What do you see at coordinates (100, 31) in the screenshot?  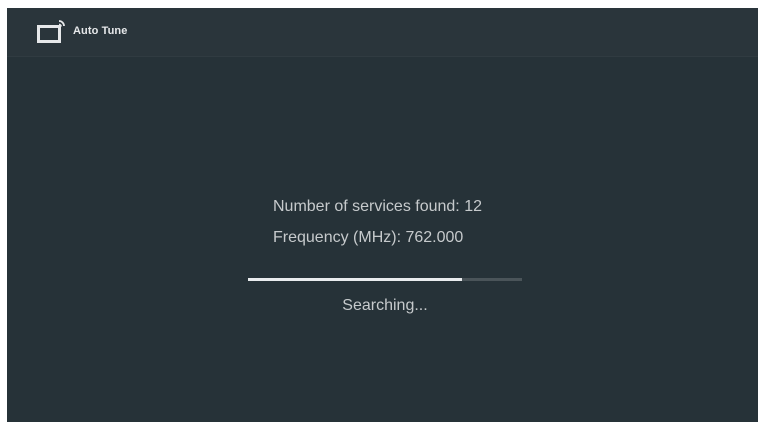 I see `page-title: Auto Tune` at bounding box center [100, 31].